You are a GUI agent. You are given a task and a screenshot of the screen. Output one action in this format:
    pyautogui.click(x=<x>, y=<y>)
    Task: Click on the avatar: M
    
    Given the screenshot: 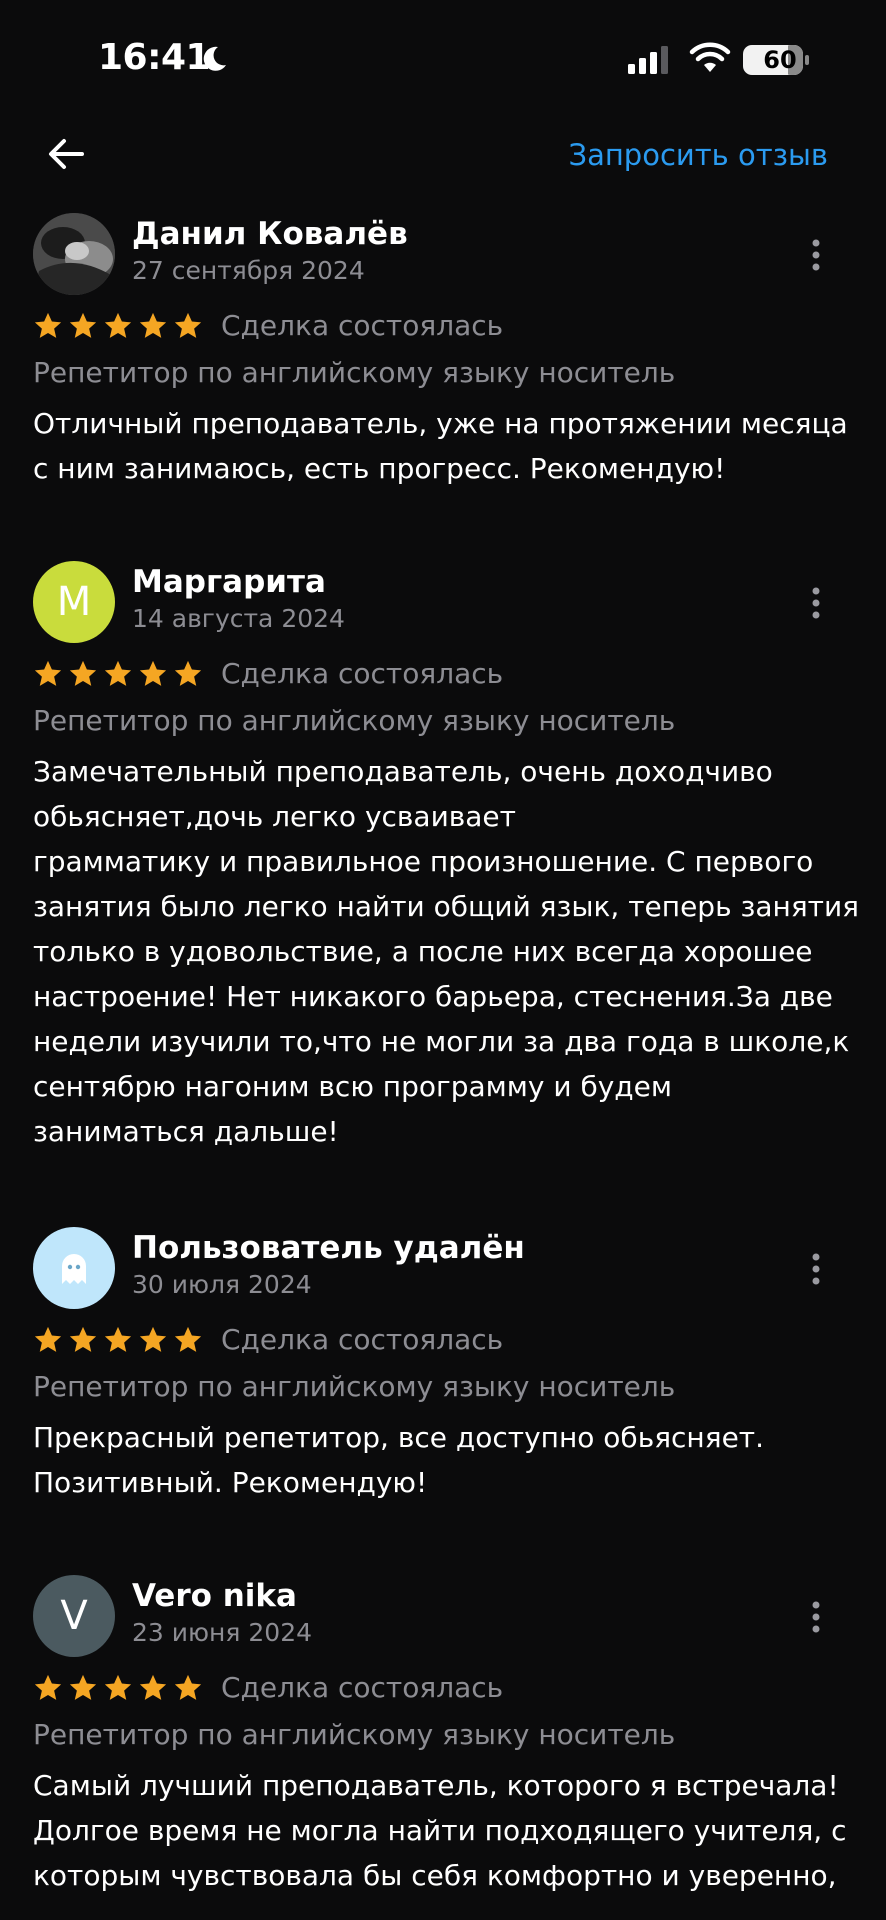 What is the action you would take?
    pyautogui.click(x=74, y=602)
    